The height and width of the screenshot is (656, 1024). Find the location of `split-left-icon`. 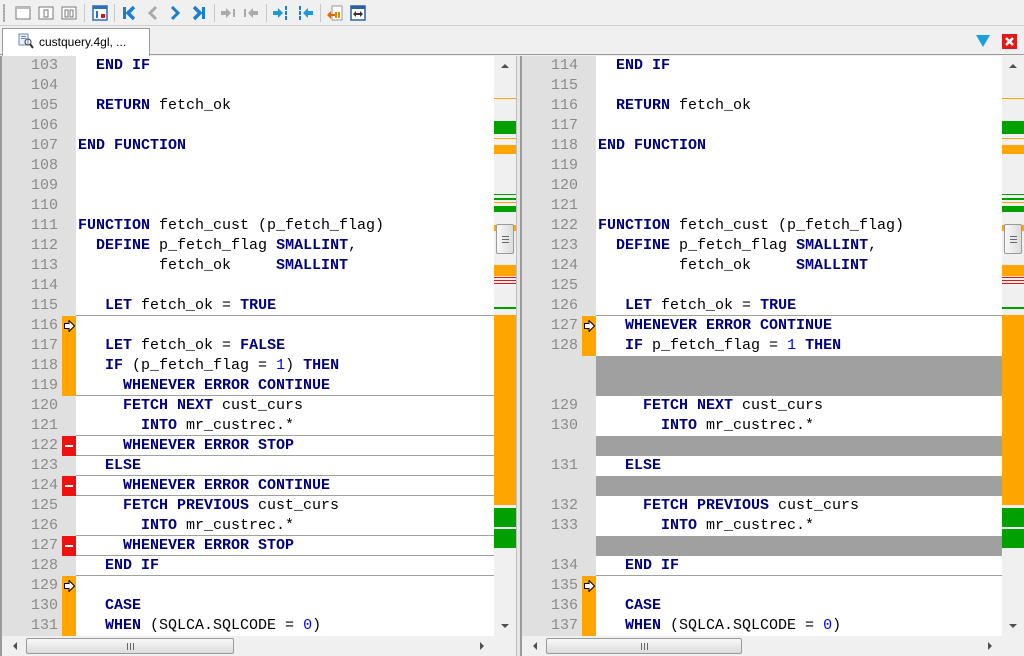

split-left-icon is located at coordinates (46, 13).